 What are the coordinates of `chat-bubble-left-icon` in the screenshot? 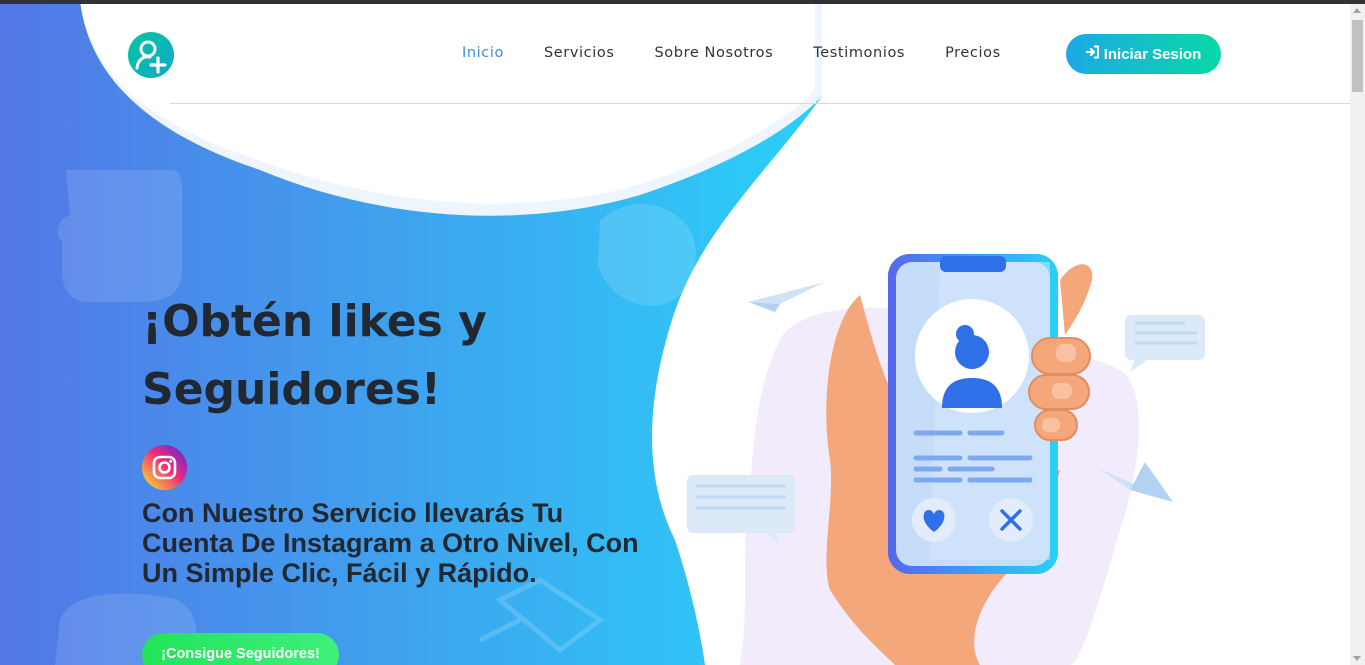 It's located at (741, 504).